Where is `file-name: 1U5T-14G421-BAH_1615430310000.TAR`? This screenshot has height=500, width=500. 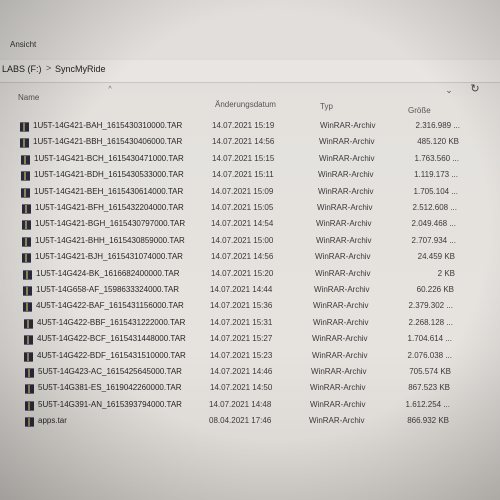
file-name: 1U5T-14G421-BAH_1615430310000.TAR is located at coordinates (107, 125).